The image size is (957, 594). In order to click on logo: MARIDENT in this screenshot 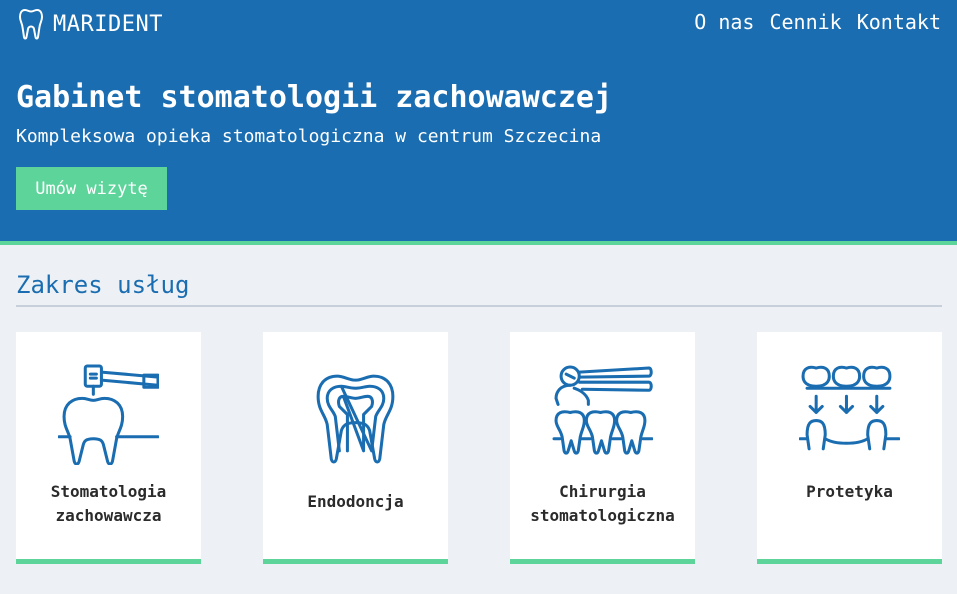, I will do `click(91, 24)`.